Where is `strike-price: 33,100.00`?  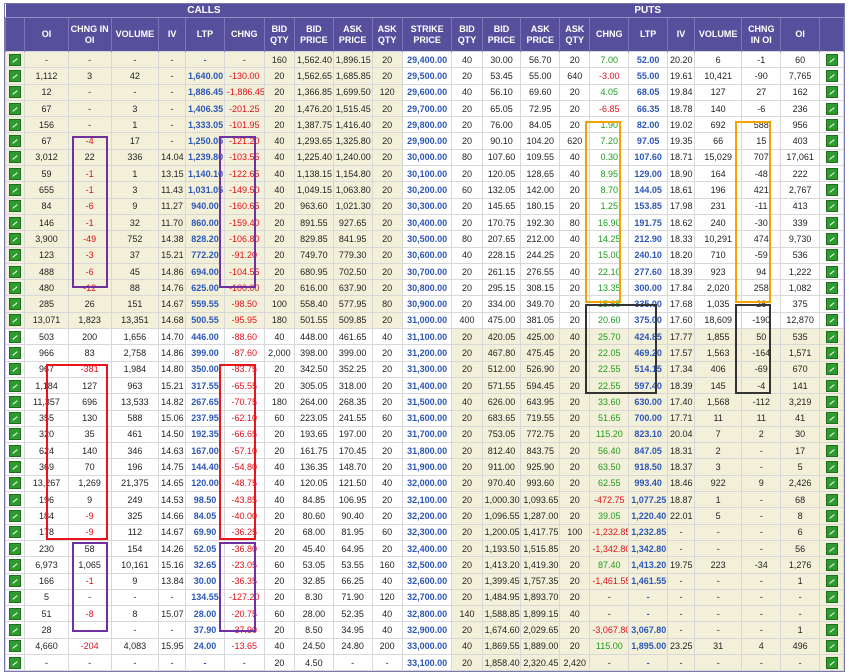
strike-price: 33,100.00 is located at coordinates (427, 662).